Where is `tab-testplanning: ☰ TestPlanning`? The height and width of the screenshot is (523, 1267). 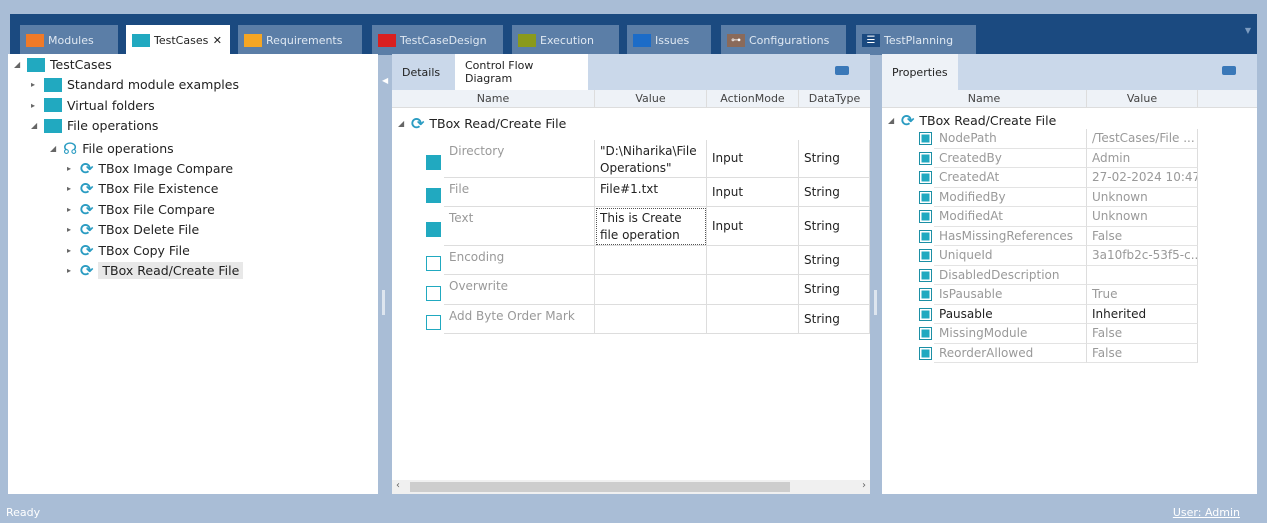
tab-testplanning: ☰ TestPlanning is located at coordinates (916, 40).